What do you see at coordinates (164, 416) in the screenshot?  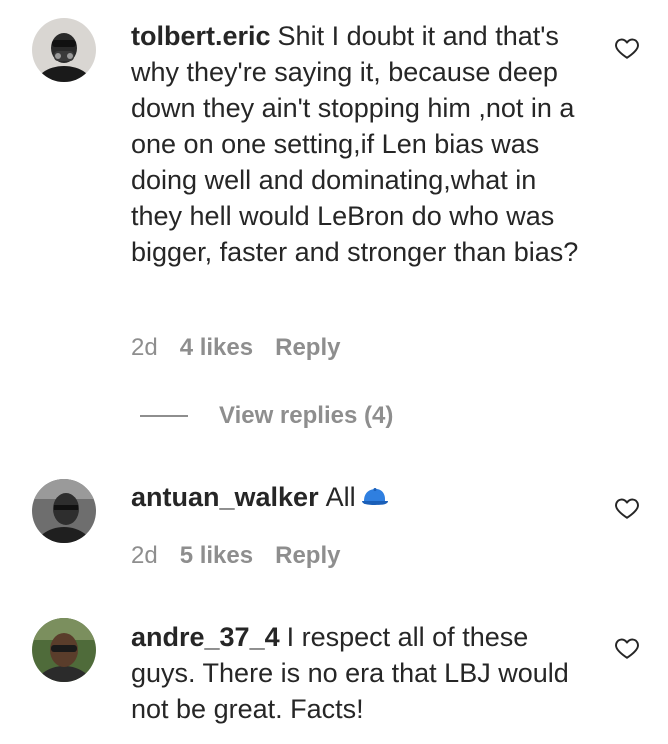 I see `view-replies-divider` at bounding box center [164, 416].